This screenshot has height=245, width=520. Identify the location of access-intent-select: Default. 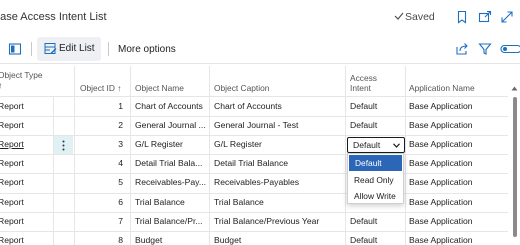
(376, 145).